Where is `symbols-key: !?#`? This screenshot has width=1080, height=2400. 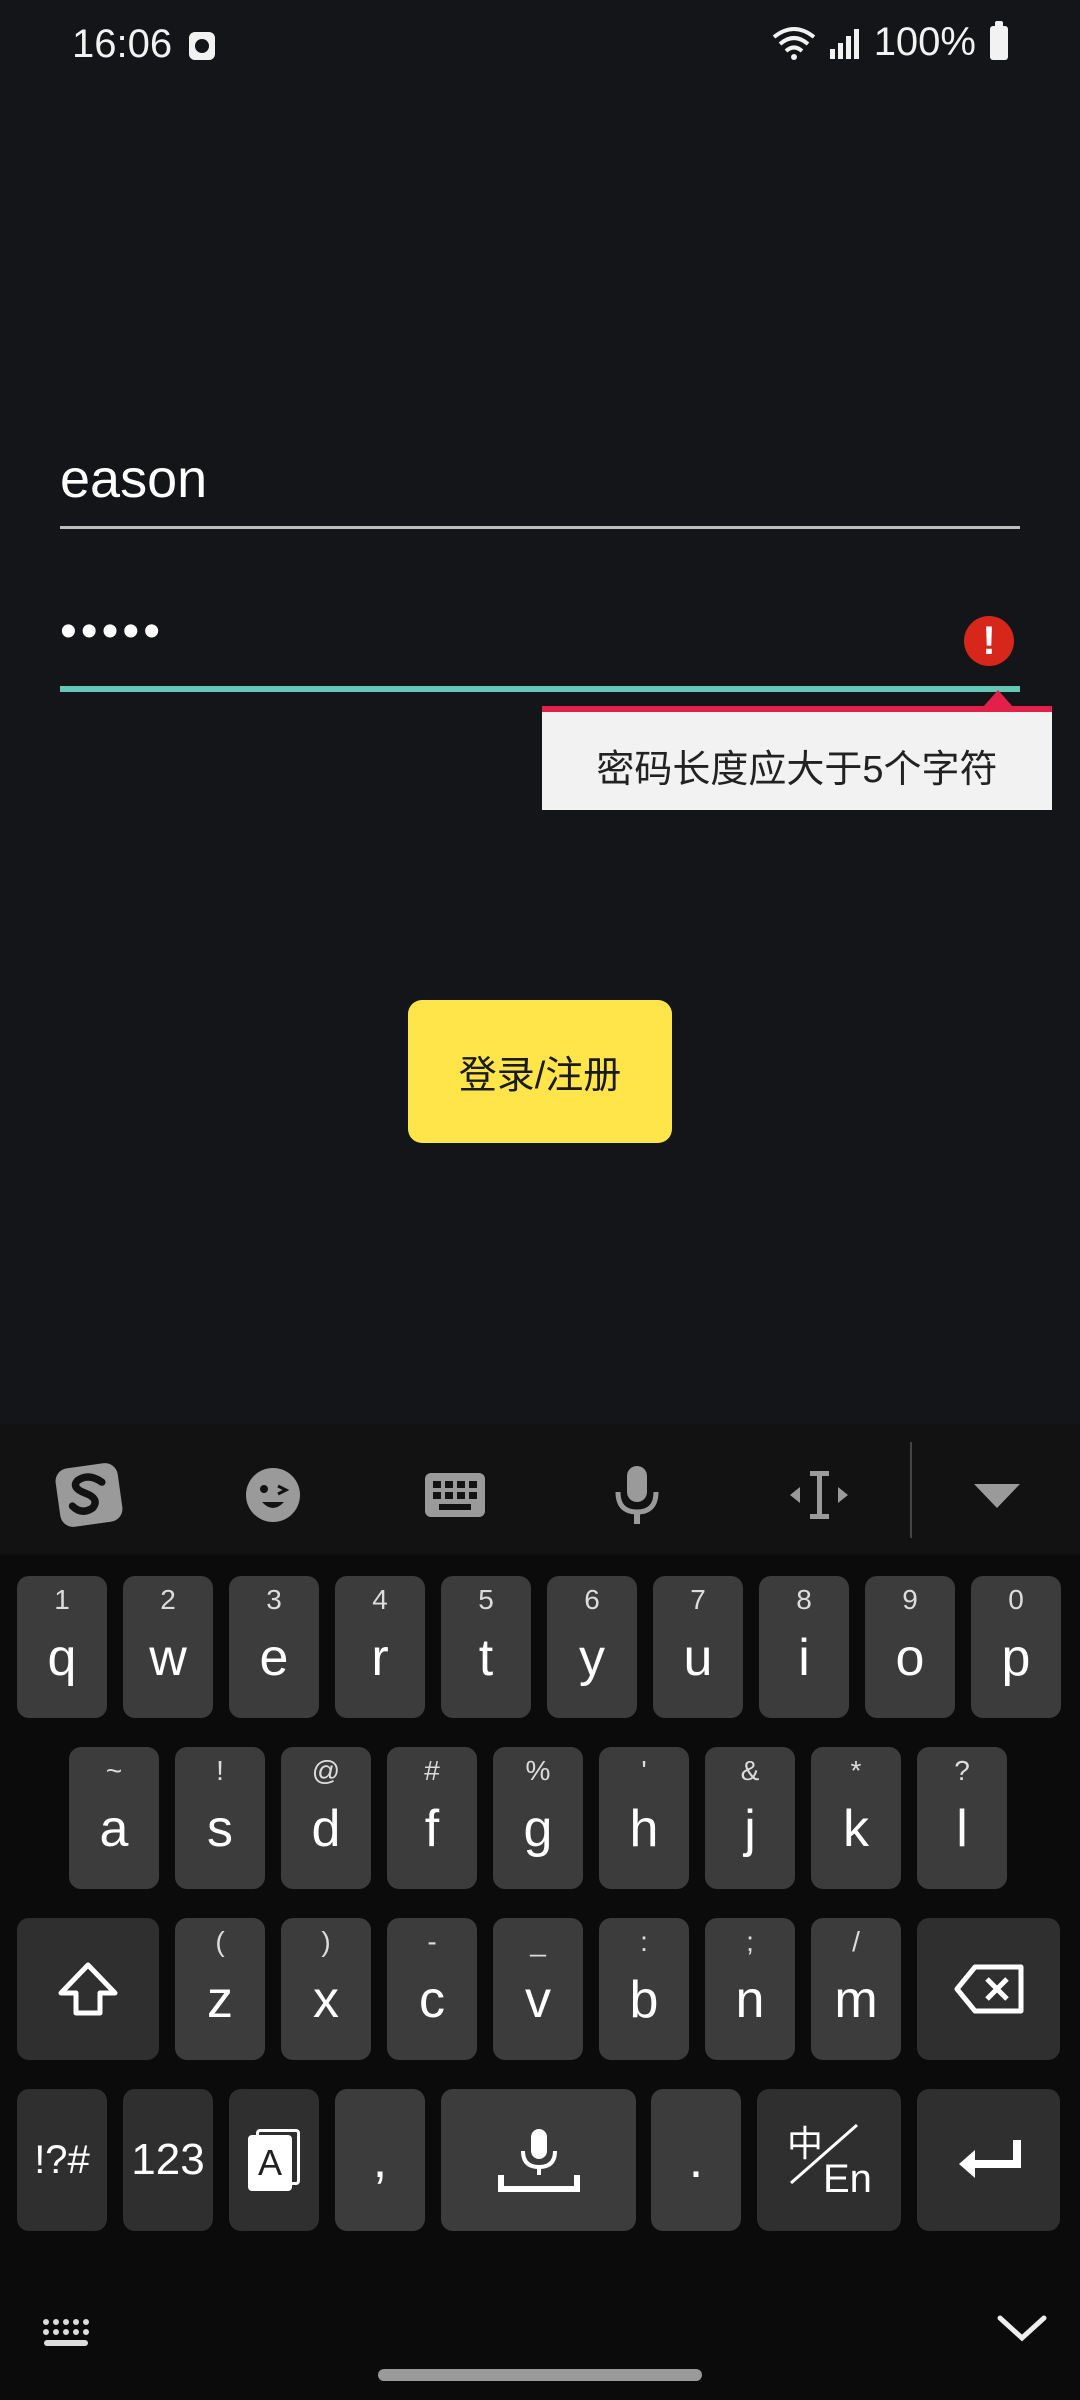 symbols-key: !?# is located at coordinates (62, 2160).